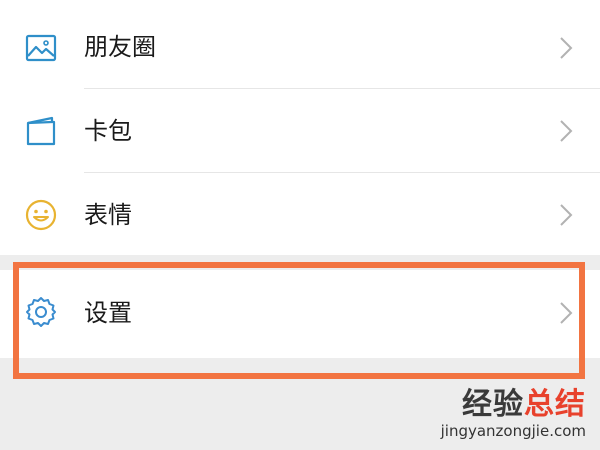  Describe the element at coordinates (120, 47) in the screenshot. I see `menu-item-label: 朋友圈` at that location.